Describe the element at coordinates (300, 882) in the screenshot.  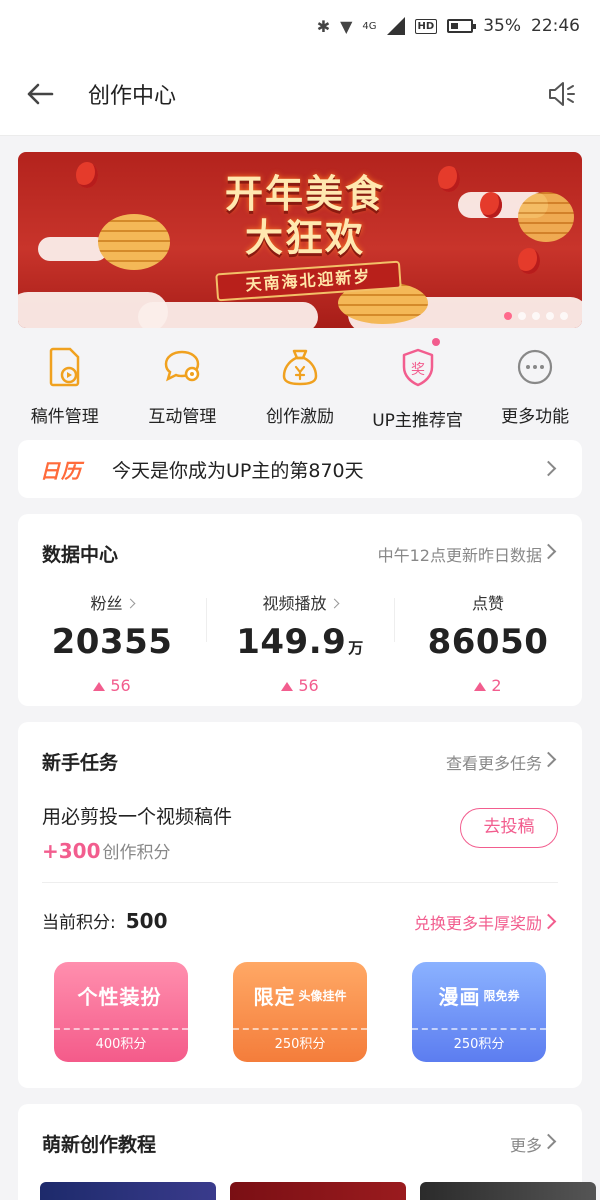
I see `divider` at that location.